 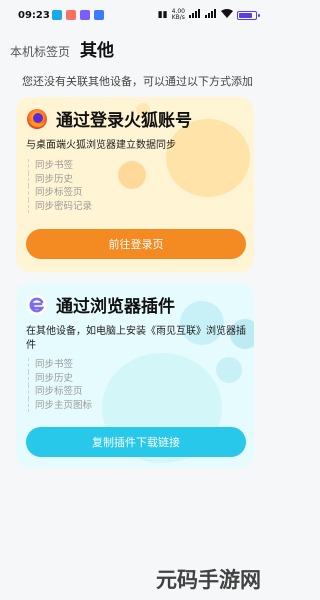 What do you see at coordinates (136, 338) in the screenshot?
I see `card-description: 在其他设备，如电脑上安装《雨见互联》浏览器插件` at bounding box center [136, 338].